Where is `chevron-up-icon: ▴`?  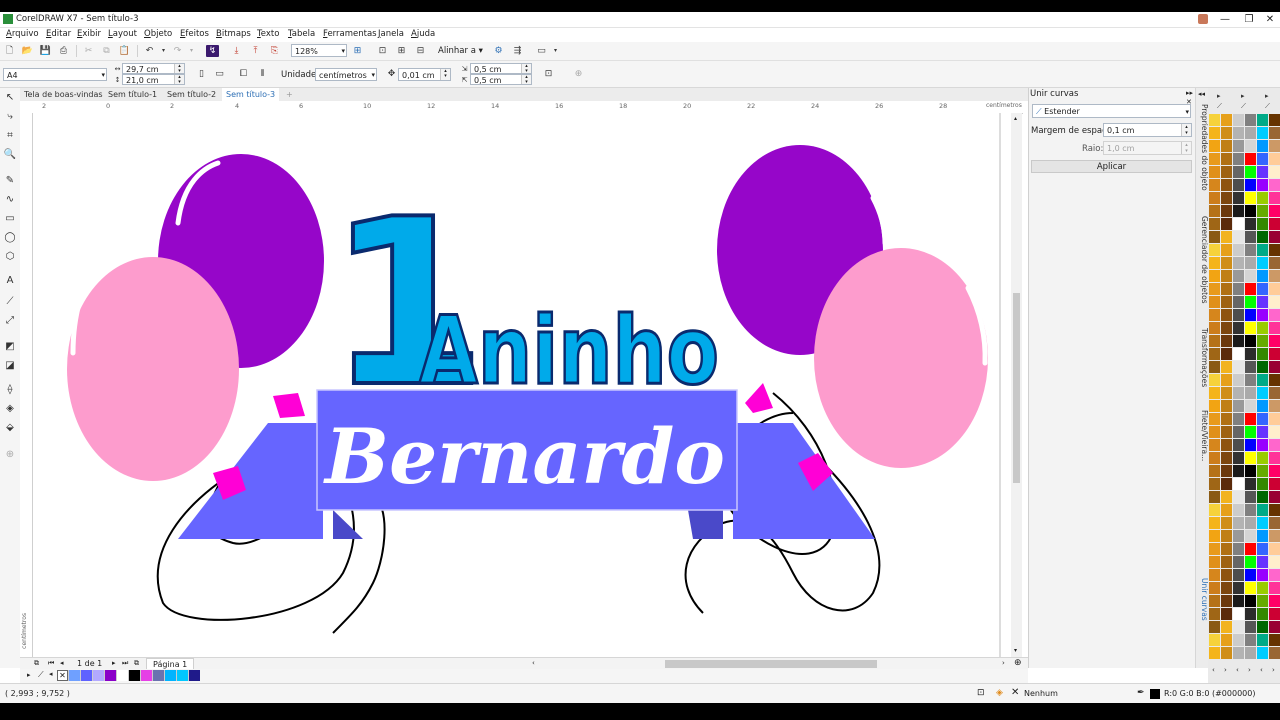
chevron-up-icon: ▴ is located at coordinates (1015, 118).